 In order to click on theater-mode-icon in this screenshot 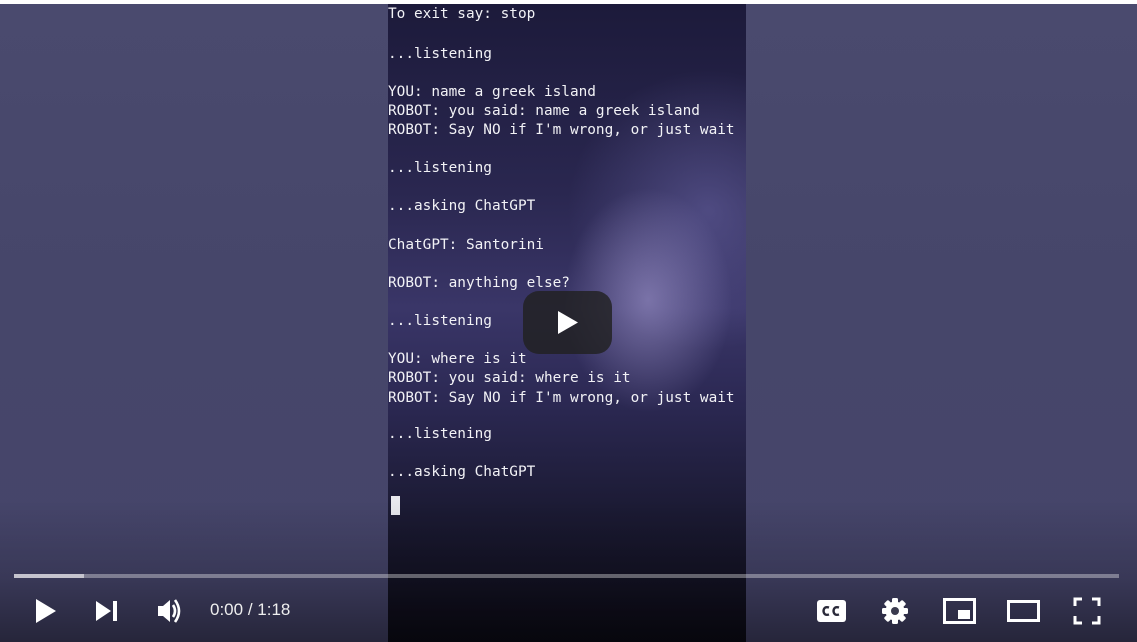, I will do `click(1023, 611)`.